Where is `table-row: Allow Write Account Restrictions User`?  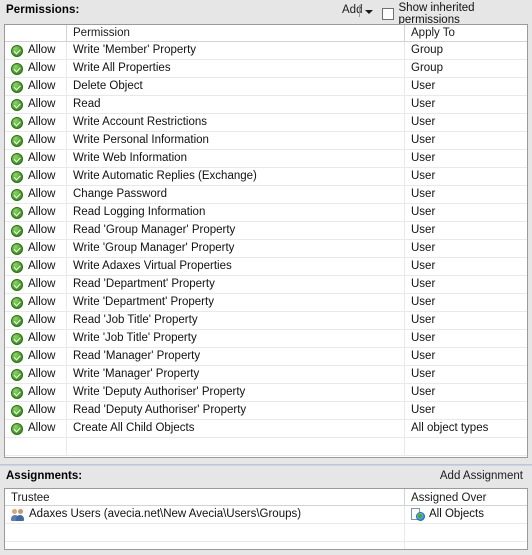
table-row: Allow Write Account Restrictions User is located at coordinates (266, 123).